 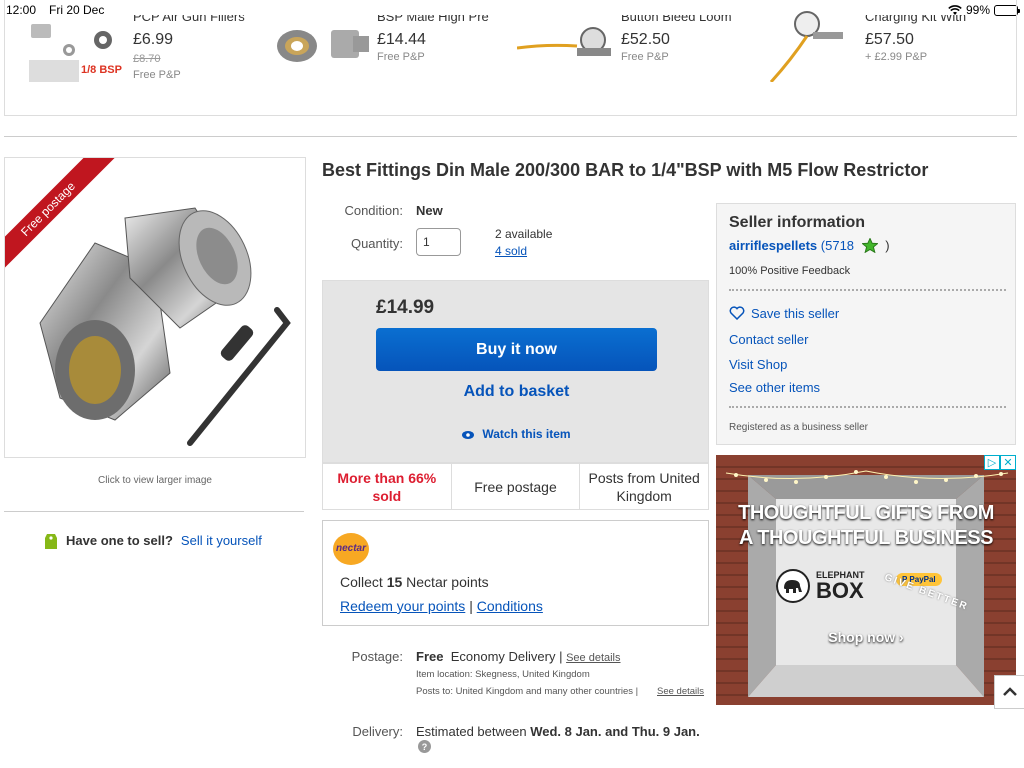 I want to click on carousel-item-title: BSP Male High Pre, so click(x=433, y=16).